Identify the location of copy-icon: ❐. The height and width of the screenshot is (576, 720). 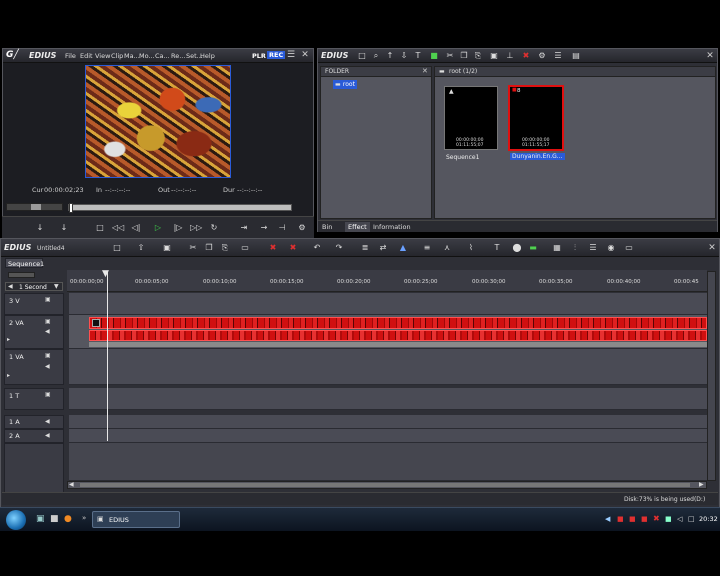
(209, 247).